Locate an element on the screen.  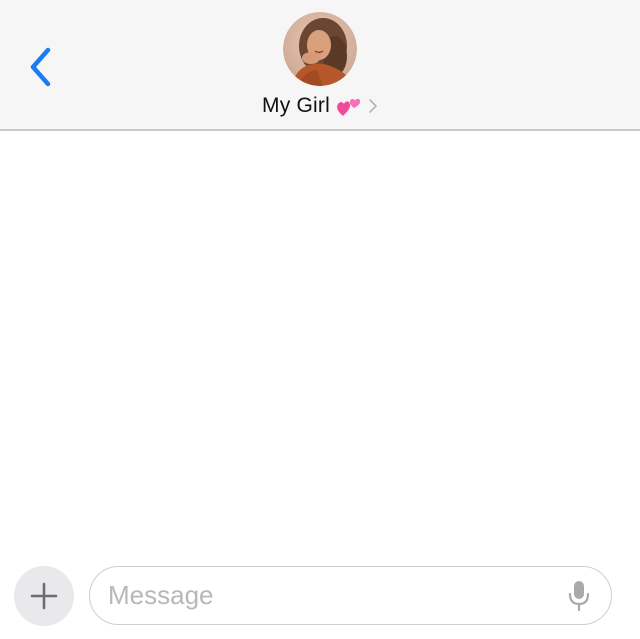
apps-plus-button is located at coordinates (44, 596).